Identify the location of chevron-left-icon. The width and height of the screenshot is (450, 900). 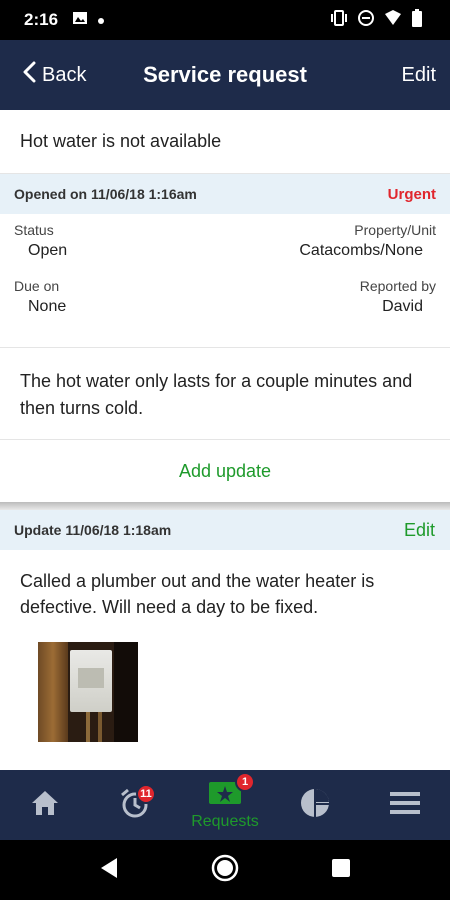
(29, 75).